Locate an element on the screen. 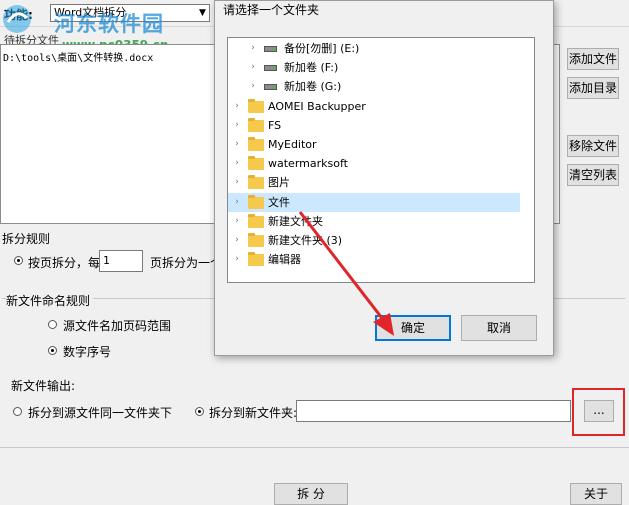 The image size is (629, 505). split-by-page-radio is located at coordinates (18, 260).